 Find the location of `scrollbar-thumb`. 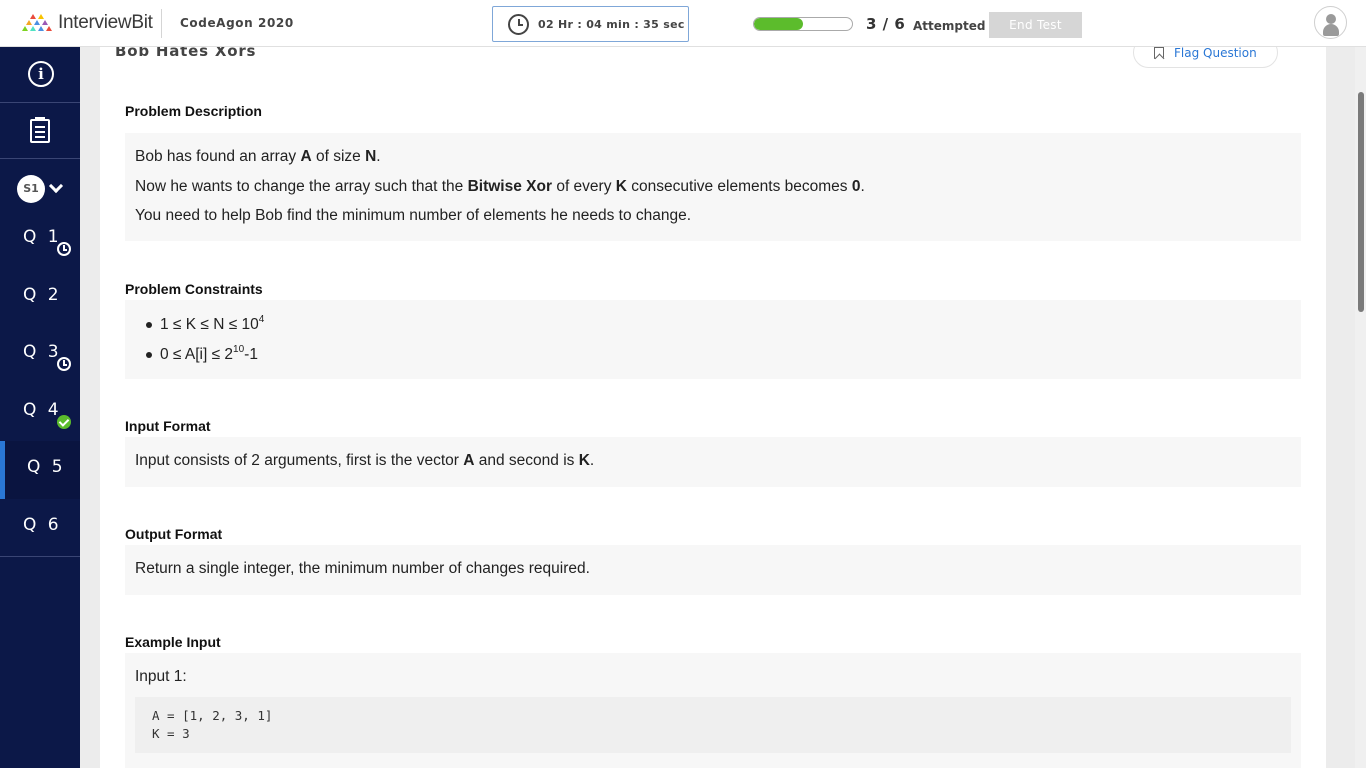

scrollbar-thumb is located at coordinates (1361, 202).